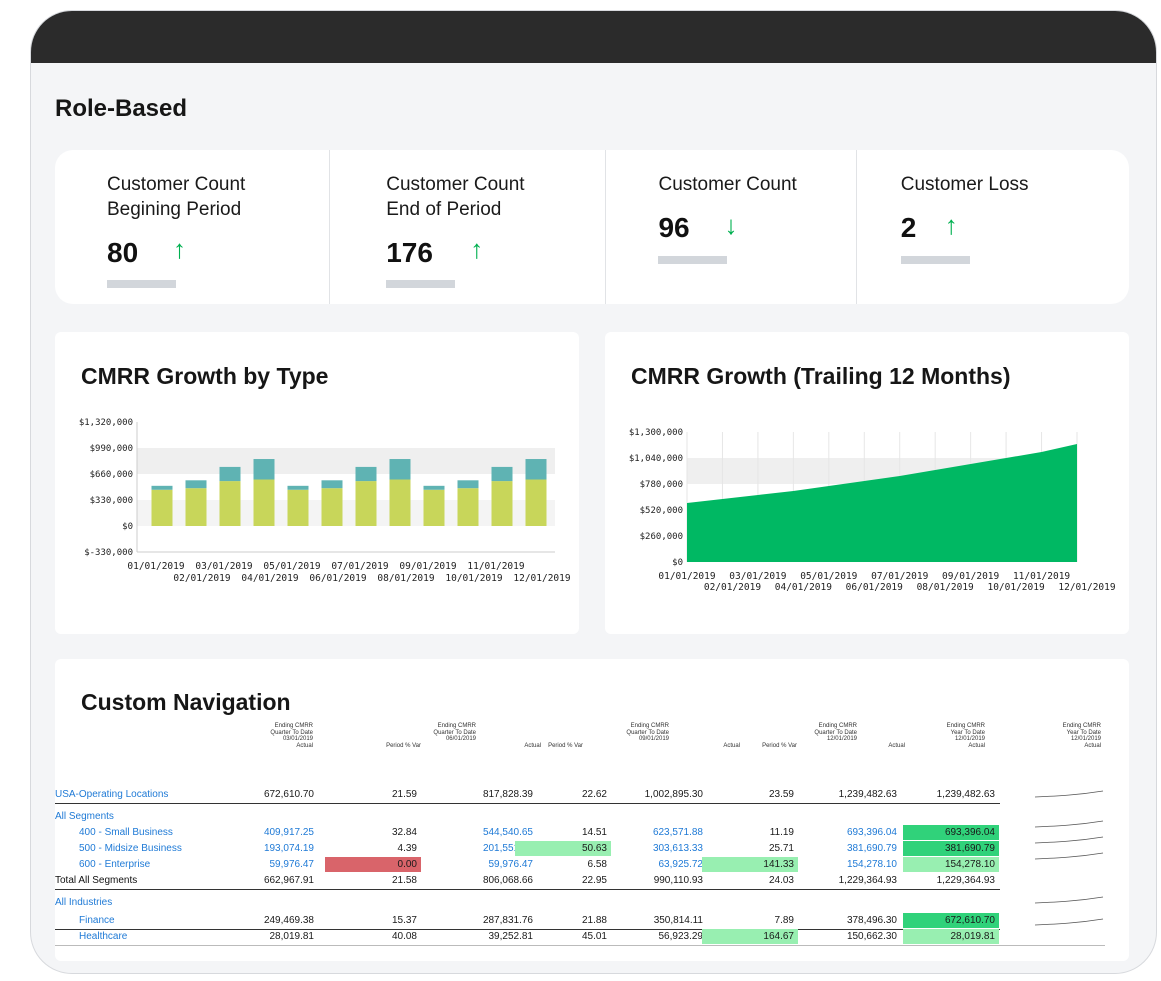 The image size is (1161, 981). What do you see at coordinates (896, 746) in the screenshot?
I see `column-header: Actual` at bounding box center [896, 746].